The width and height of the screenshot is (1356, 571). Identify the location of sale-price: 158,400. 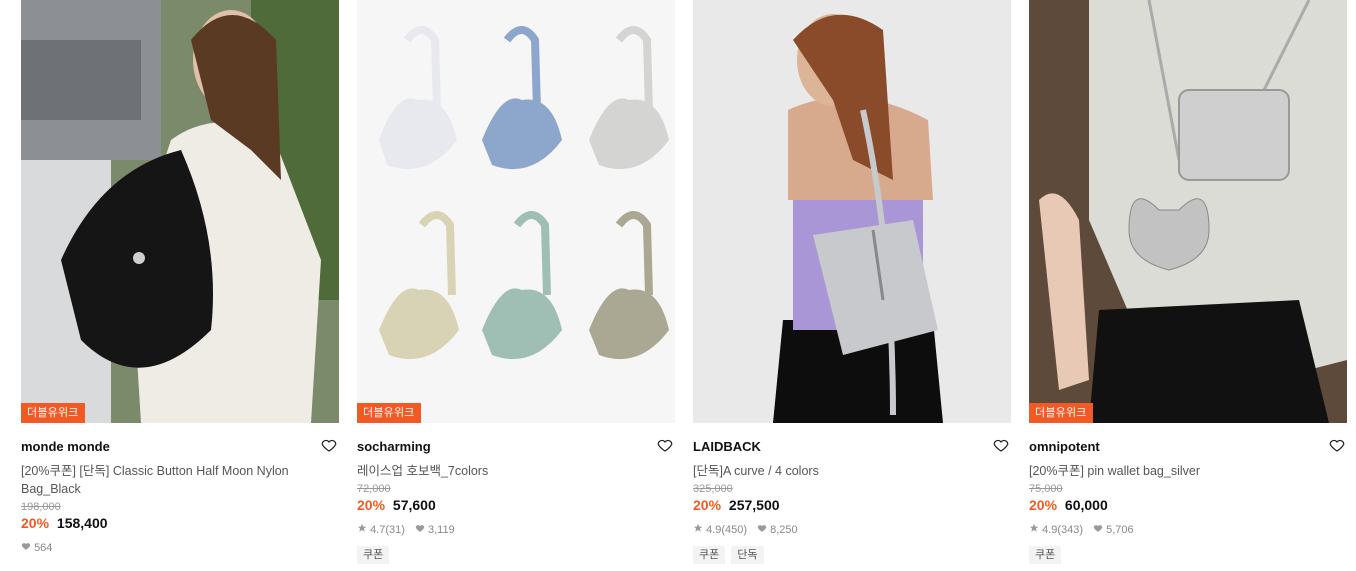
(82, 523).